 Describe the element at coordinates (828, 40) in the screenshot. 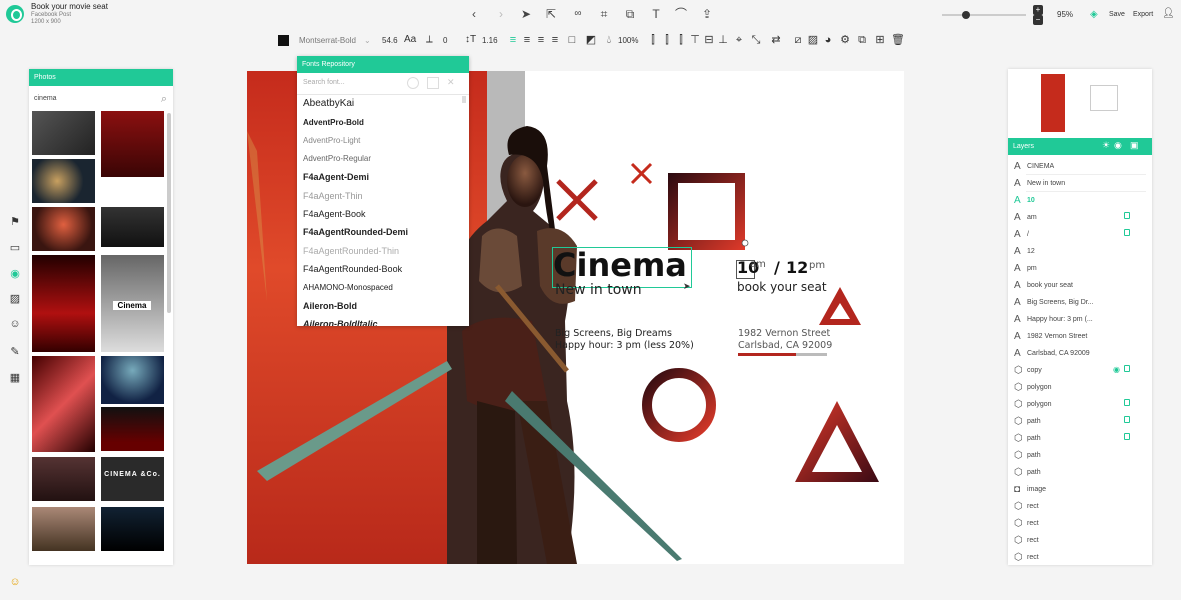

I see `palette-icon: ◕` at that location.